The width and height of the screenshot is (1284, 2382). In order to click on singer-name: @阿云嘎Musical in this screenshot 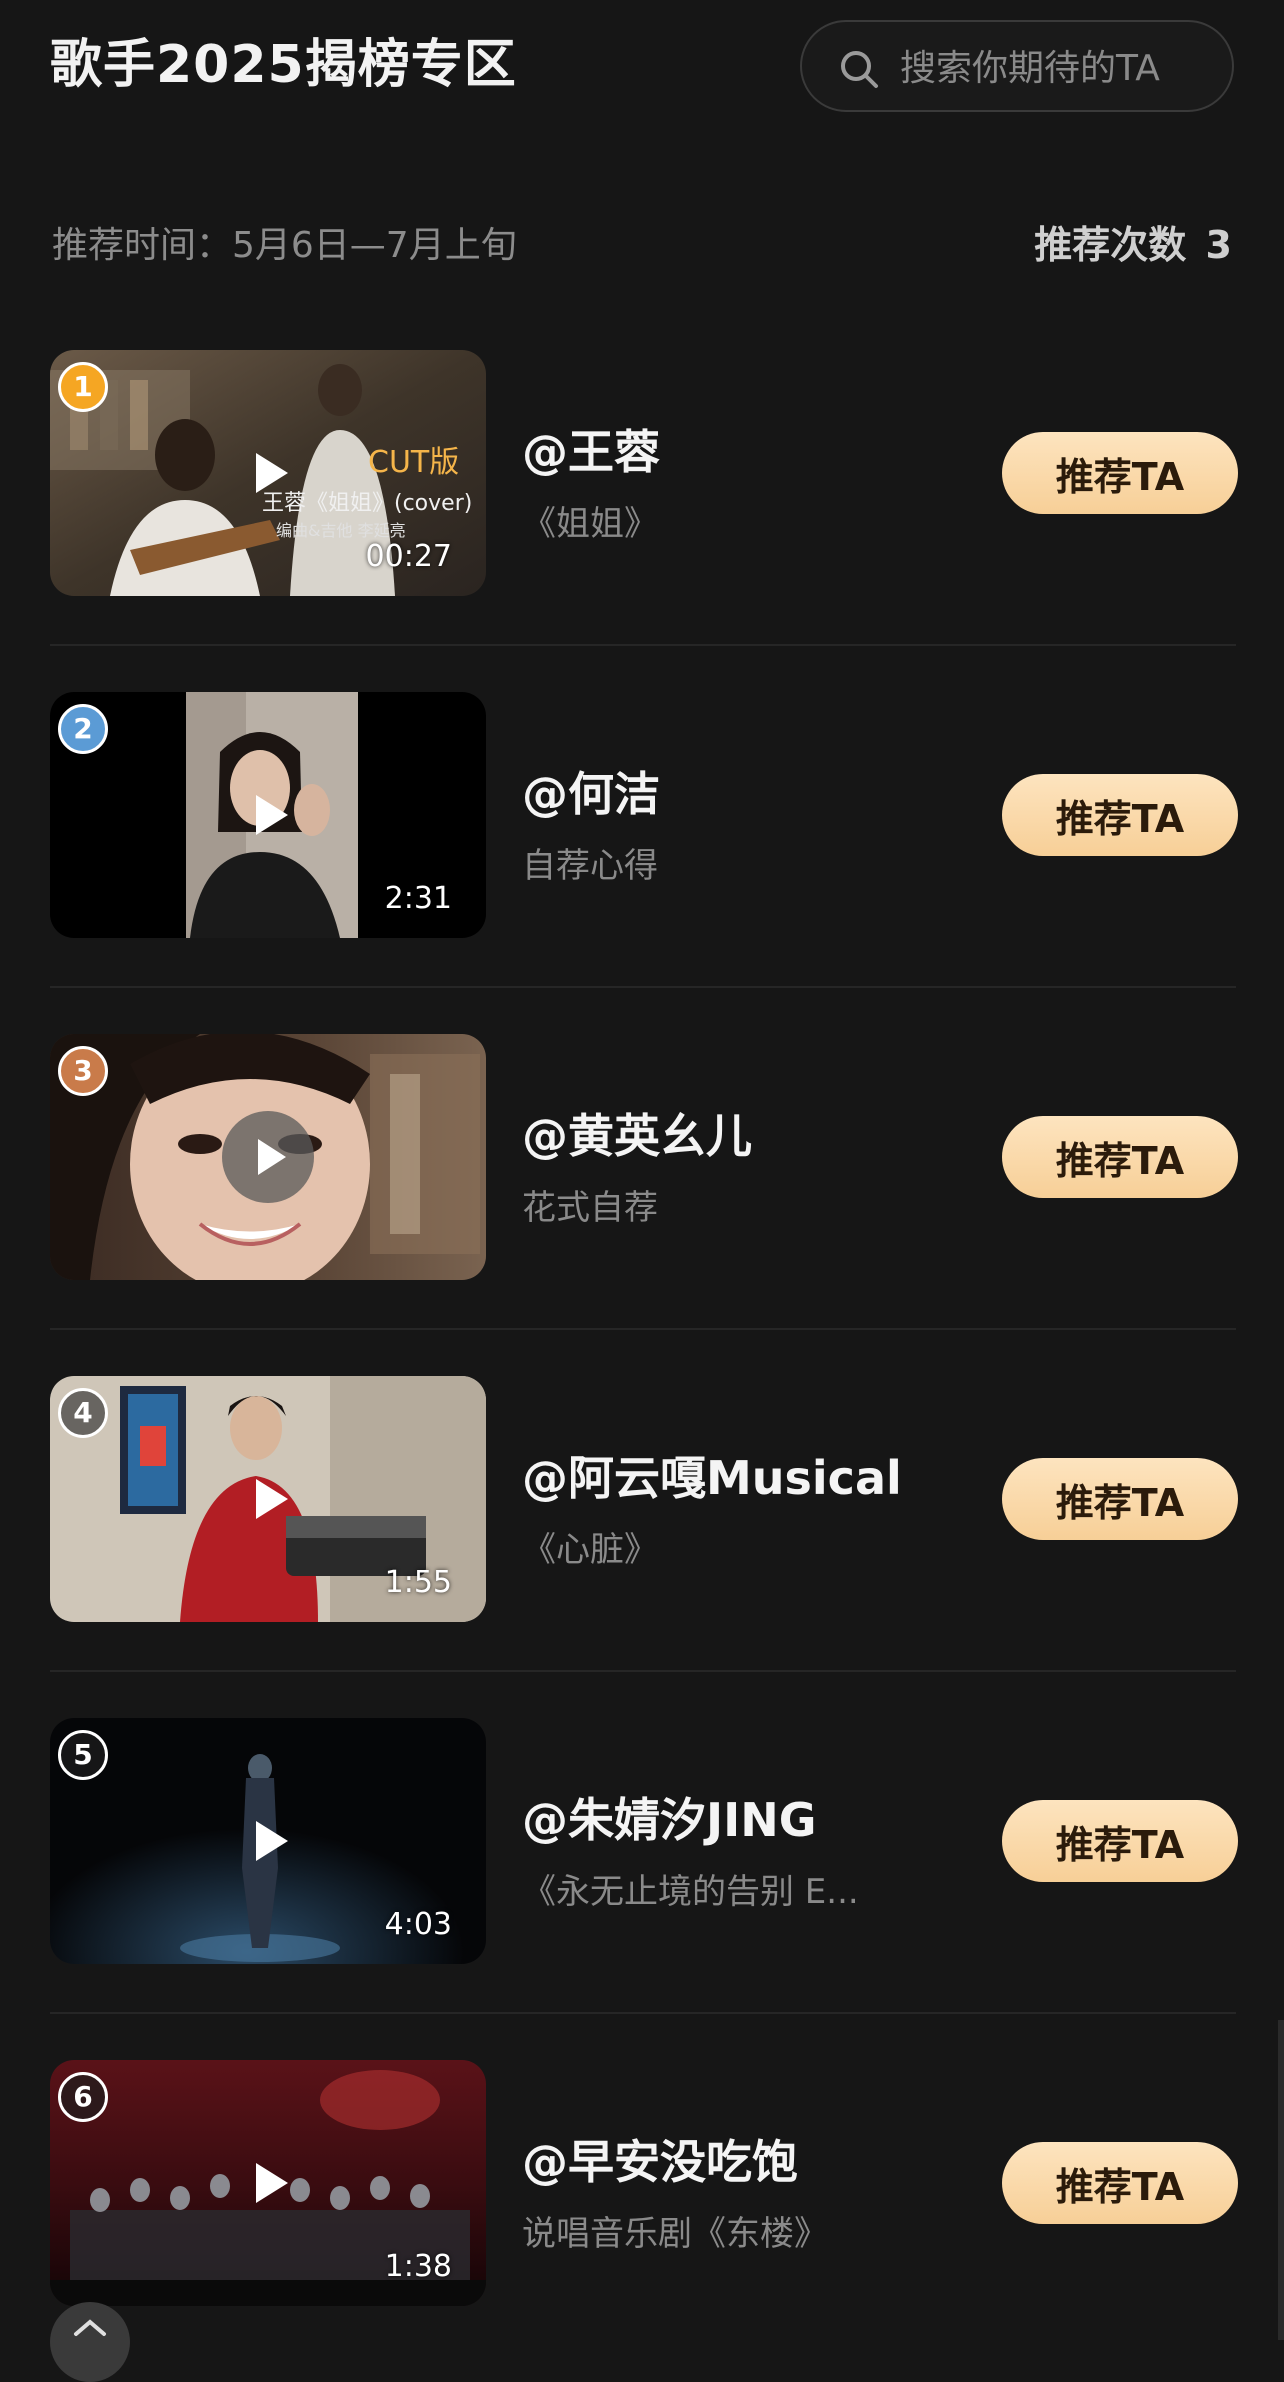, I will do `click(712, 1475)`.